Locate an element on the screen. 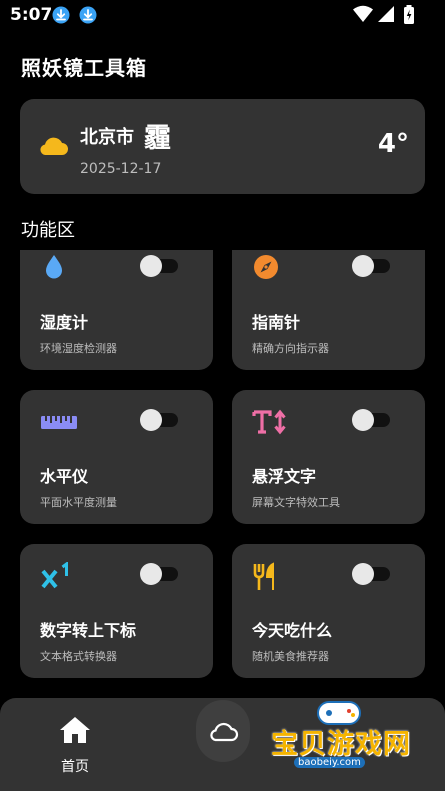 The image size is (445, 791). nav-home-label: 首页 is located at coordinates (75, 767).